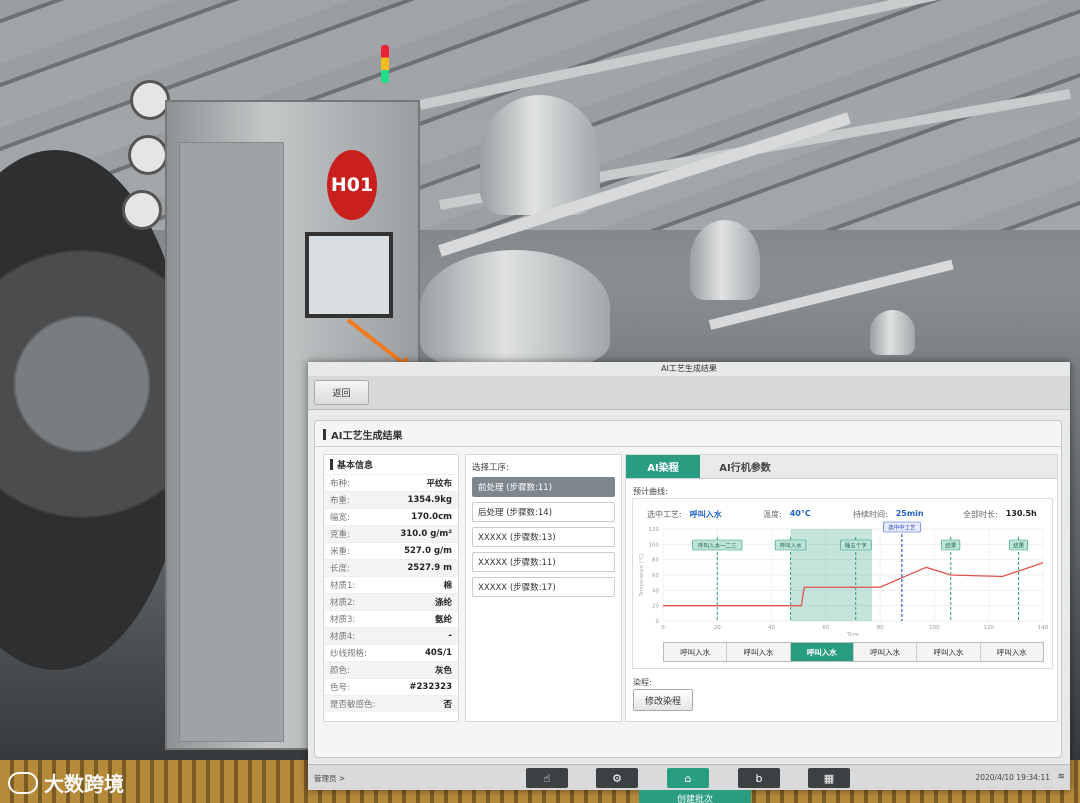  Describe the element at coordinates (353, 705) in the screenshot. I see `info-label: 是否敏感色:` at that location.